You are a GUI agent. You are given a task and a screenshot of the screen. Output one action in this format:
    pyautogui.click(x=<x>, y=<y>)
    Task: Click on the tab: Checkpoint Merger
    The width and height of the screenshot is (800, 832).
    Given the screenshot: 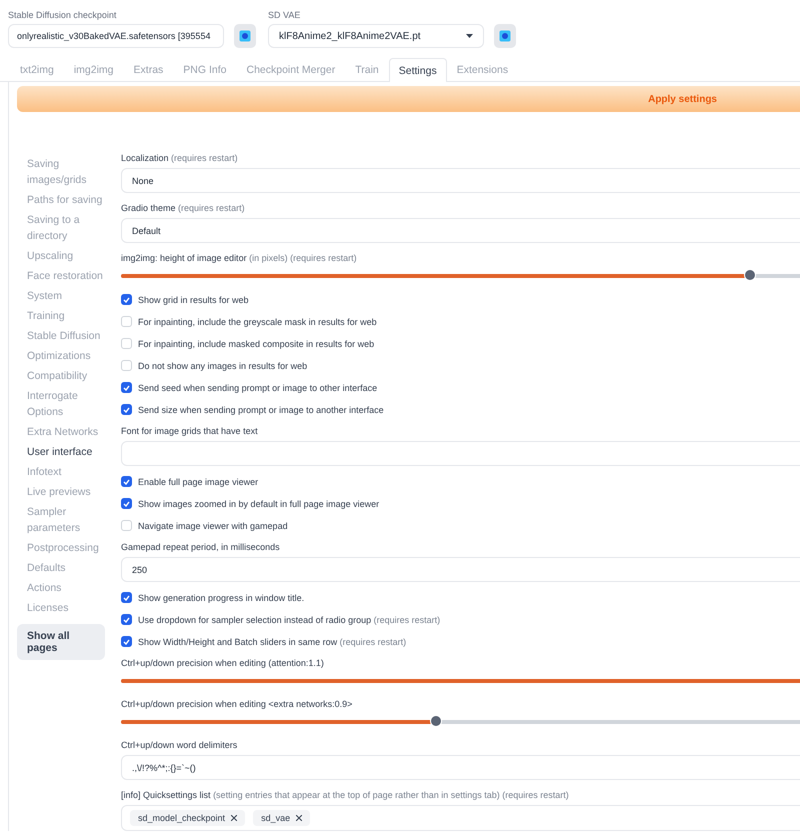 What is the action you would take?
    pyautogui.click(x=291, y=69)
    